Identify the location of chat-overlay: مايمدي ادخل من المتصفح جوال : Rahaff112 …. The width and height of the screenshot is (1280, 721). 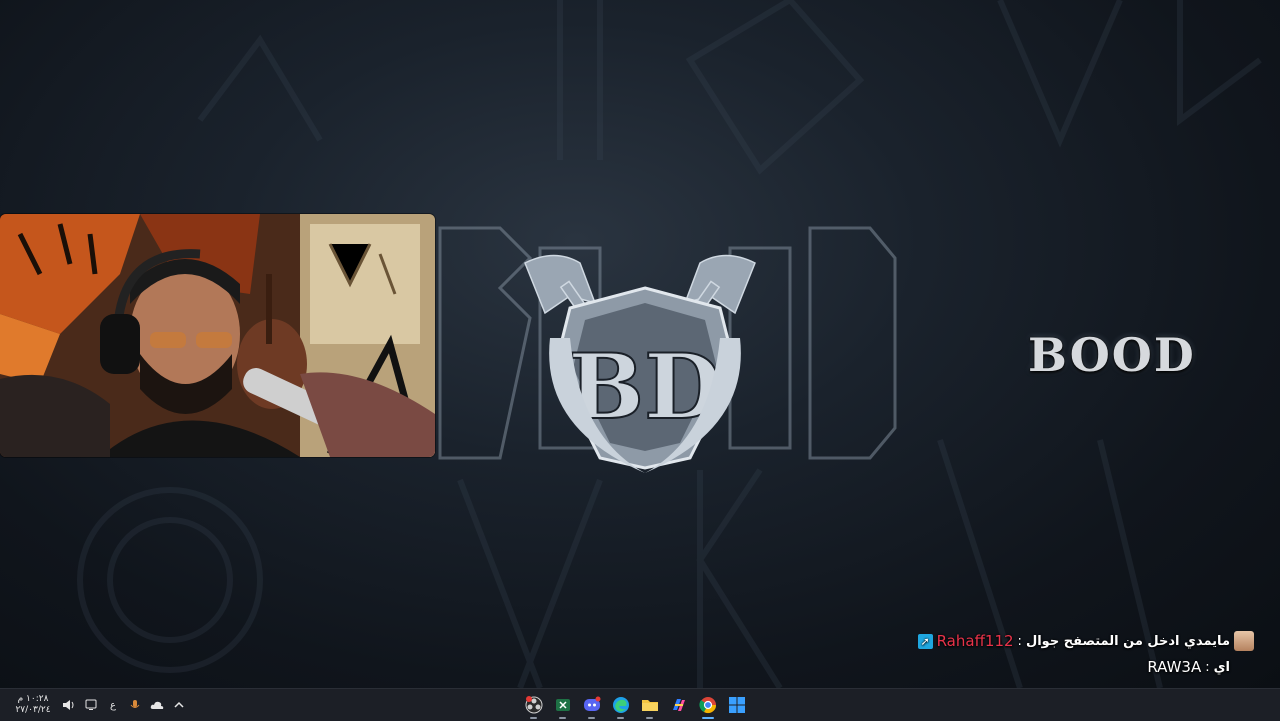
(1085, 654).